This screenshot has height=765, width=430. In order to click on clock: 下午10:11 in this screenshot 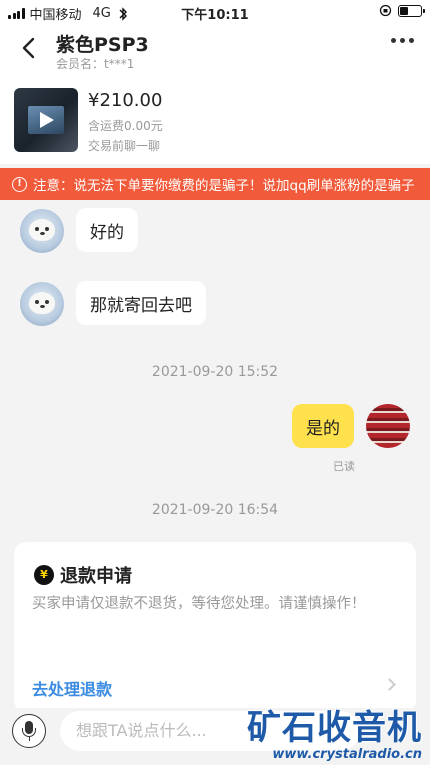, I will do `click(215, 15)`.